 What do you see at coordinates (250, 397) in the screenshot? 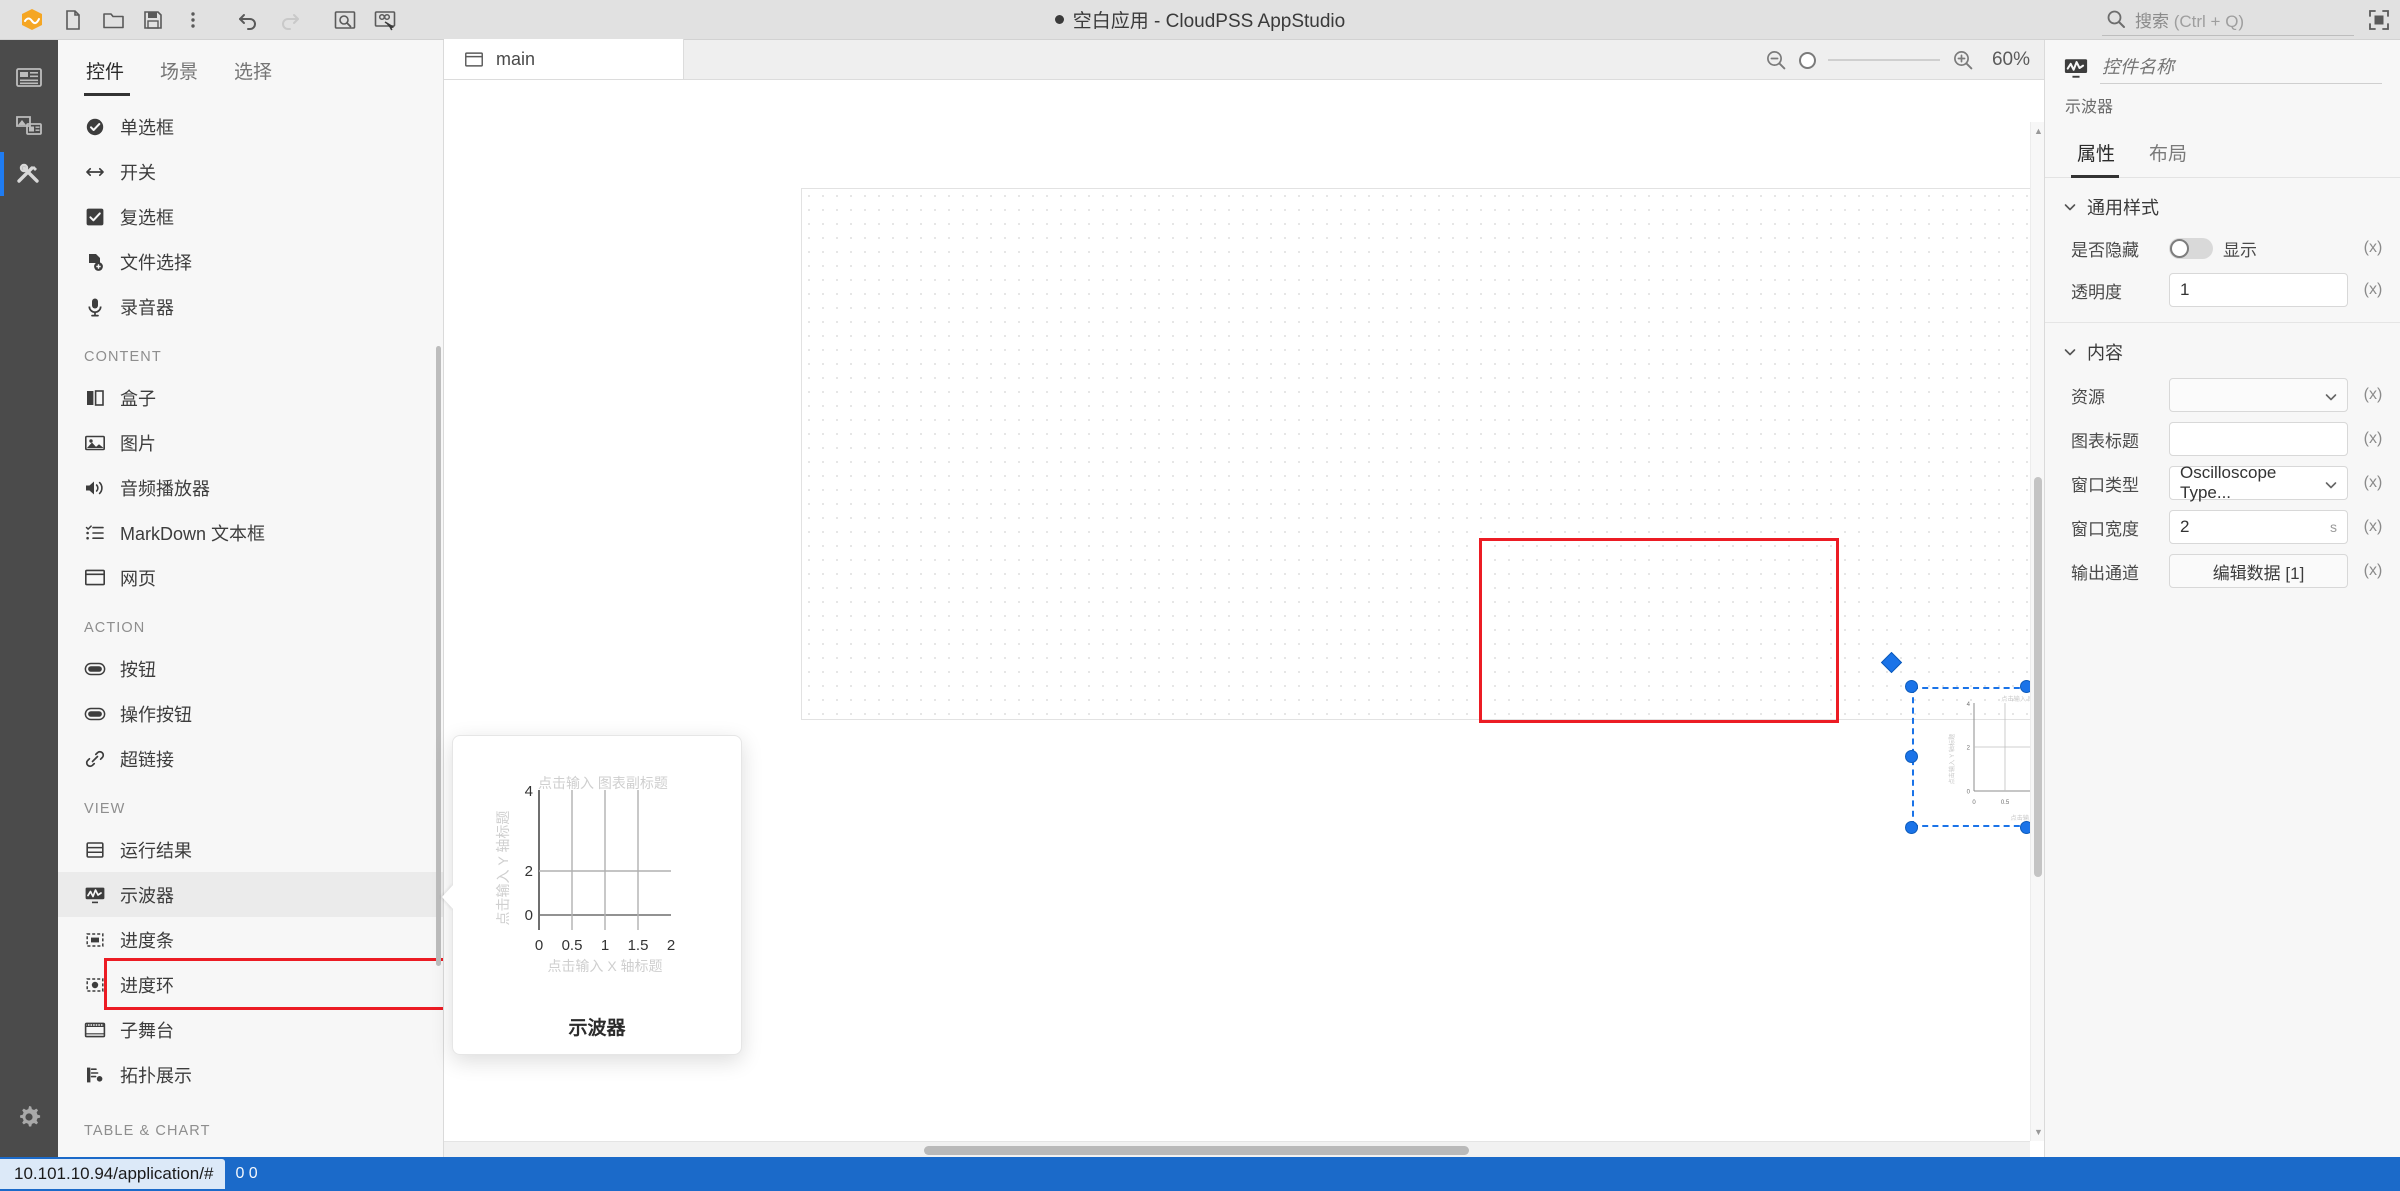
I see `component-item-box: 盒子` at bounding box center [250, 397].